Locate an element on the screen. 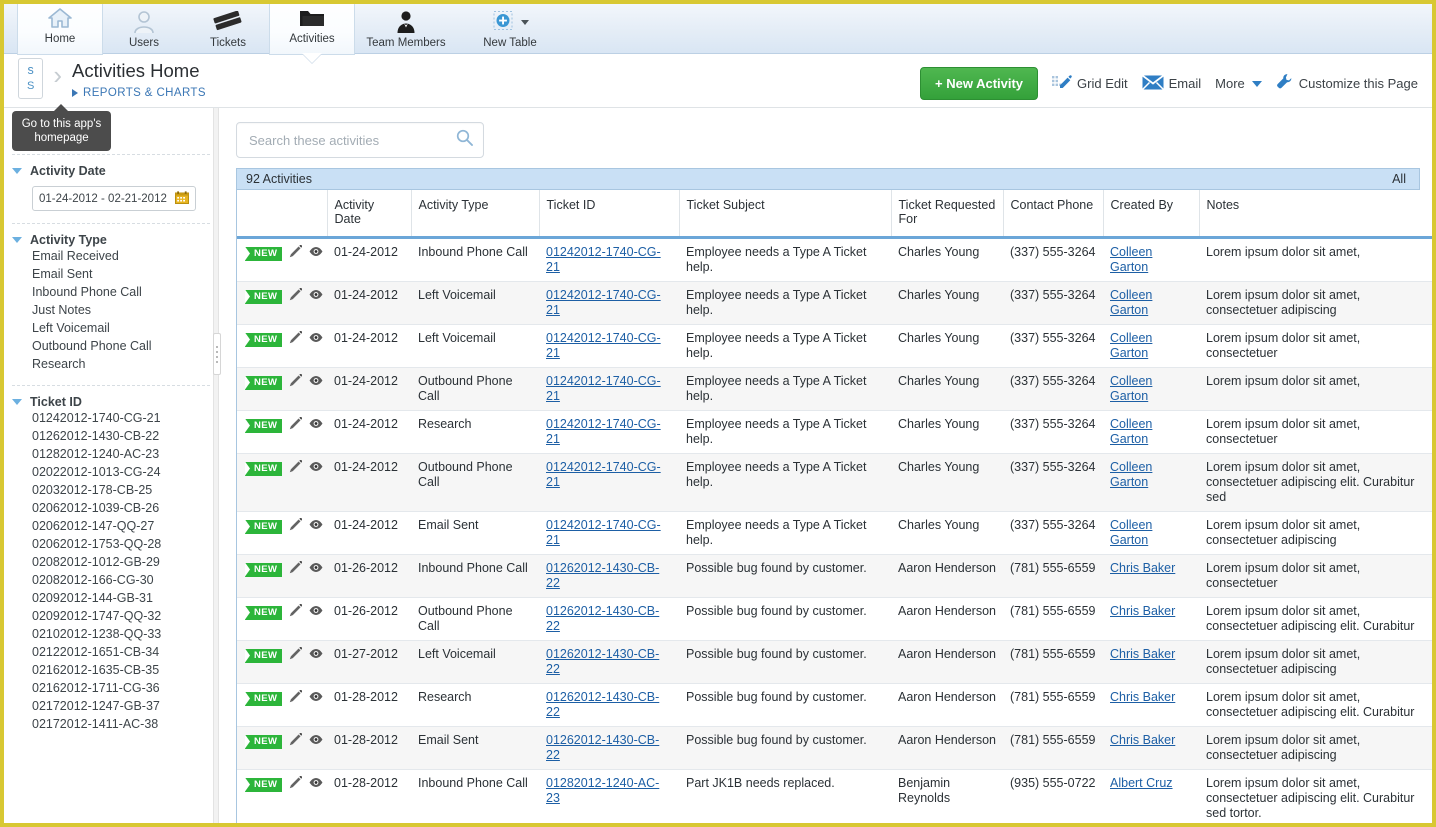 The image size is (1436, 827). filter-ticket-id-item-2: 01282012-1240-AC-23 is located at coordinates (111, 454).